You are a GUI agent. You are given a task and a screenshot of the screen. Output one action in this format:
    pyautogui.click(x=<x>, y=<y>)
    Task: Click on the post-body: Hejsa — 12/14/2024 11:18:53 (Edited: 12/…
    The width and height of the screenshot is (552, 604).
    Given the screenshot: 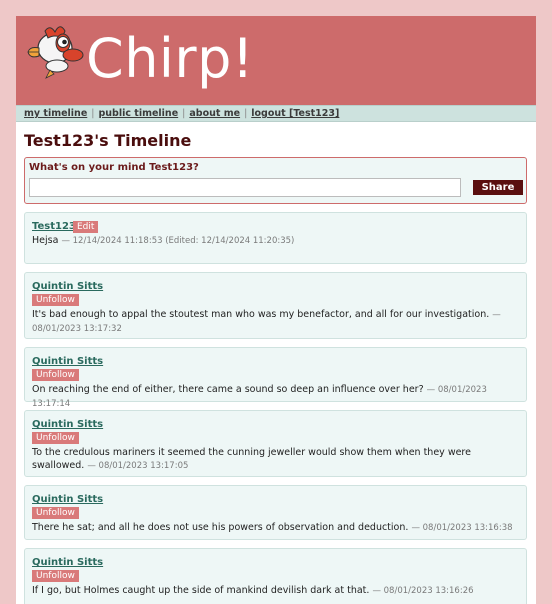 What is the action you would take?
    pyautogui.click(x=277, y=241)
    